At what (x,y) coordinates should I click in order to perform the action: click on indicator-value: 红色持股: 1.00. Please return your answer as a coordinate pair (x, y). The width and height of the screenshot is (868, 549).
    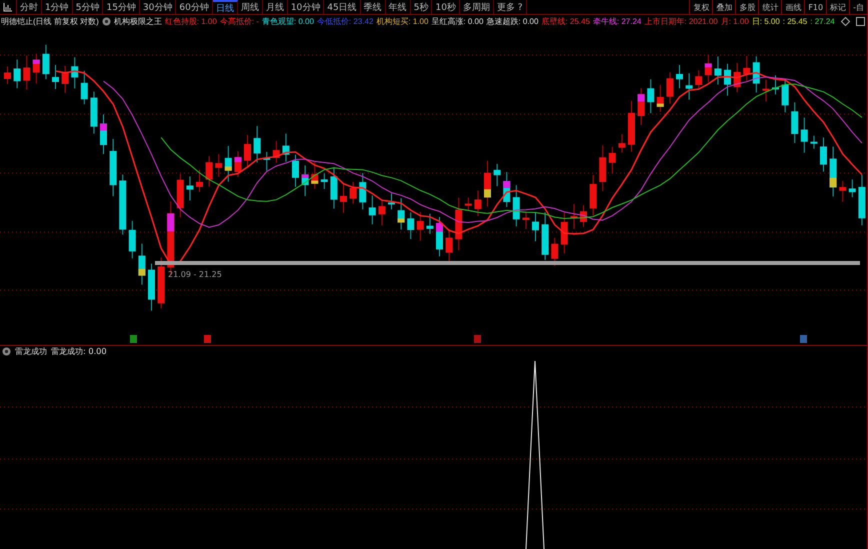
    Looking at the image, I should click on (190, 21).